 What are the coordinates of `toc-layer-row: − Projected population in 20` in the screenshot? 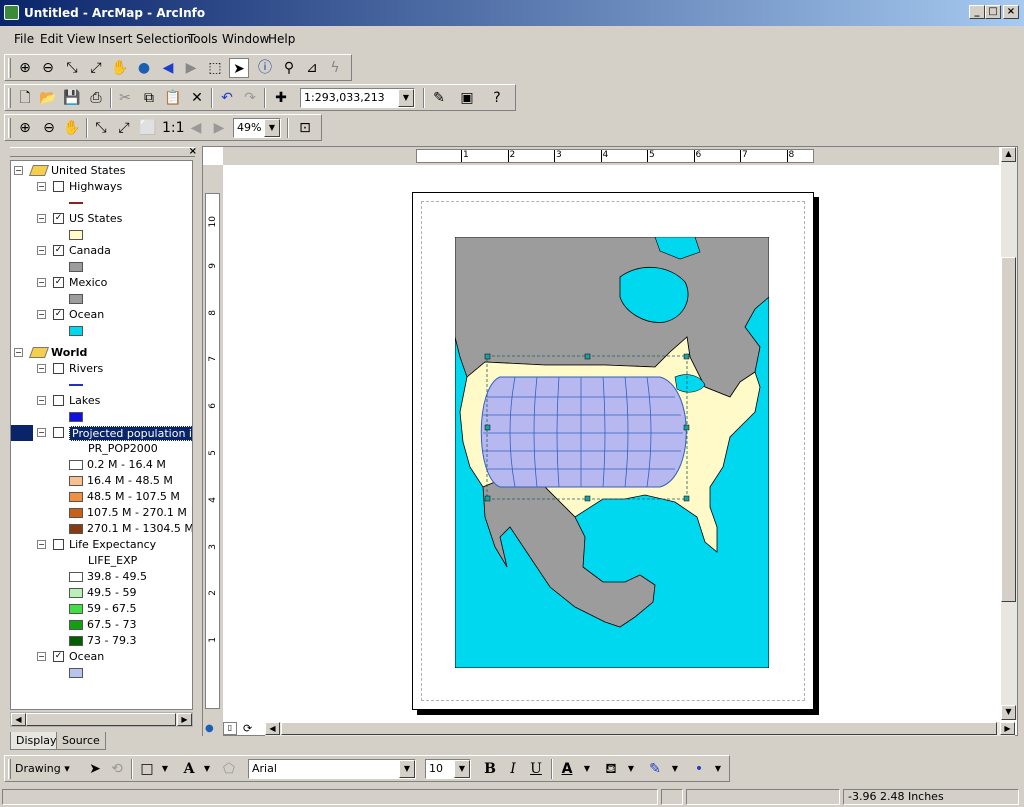 It's located at (101, 433).